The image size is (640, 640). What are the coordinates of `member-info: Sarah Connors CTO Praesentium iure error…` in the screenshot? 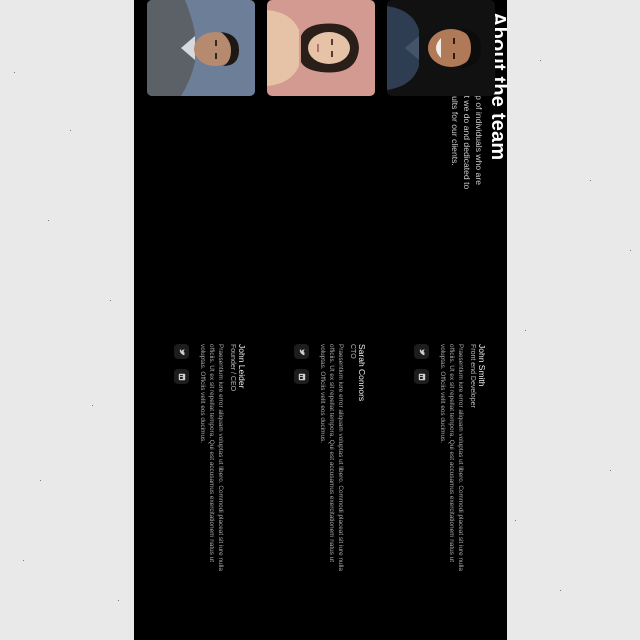 It's located at (334, 492).